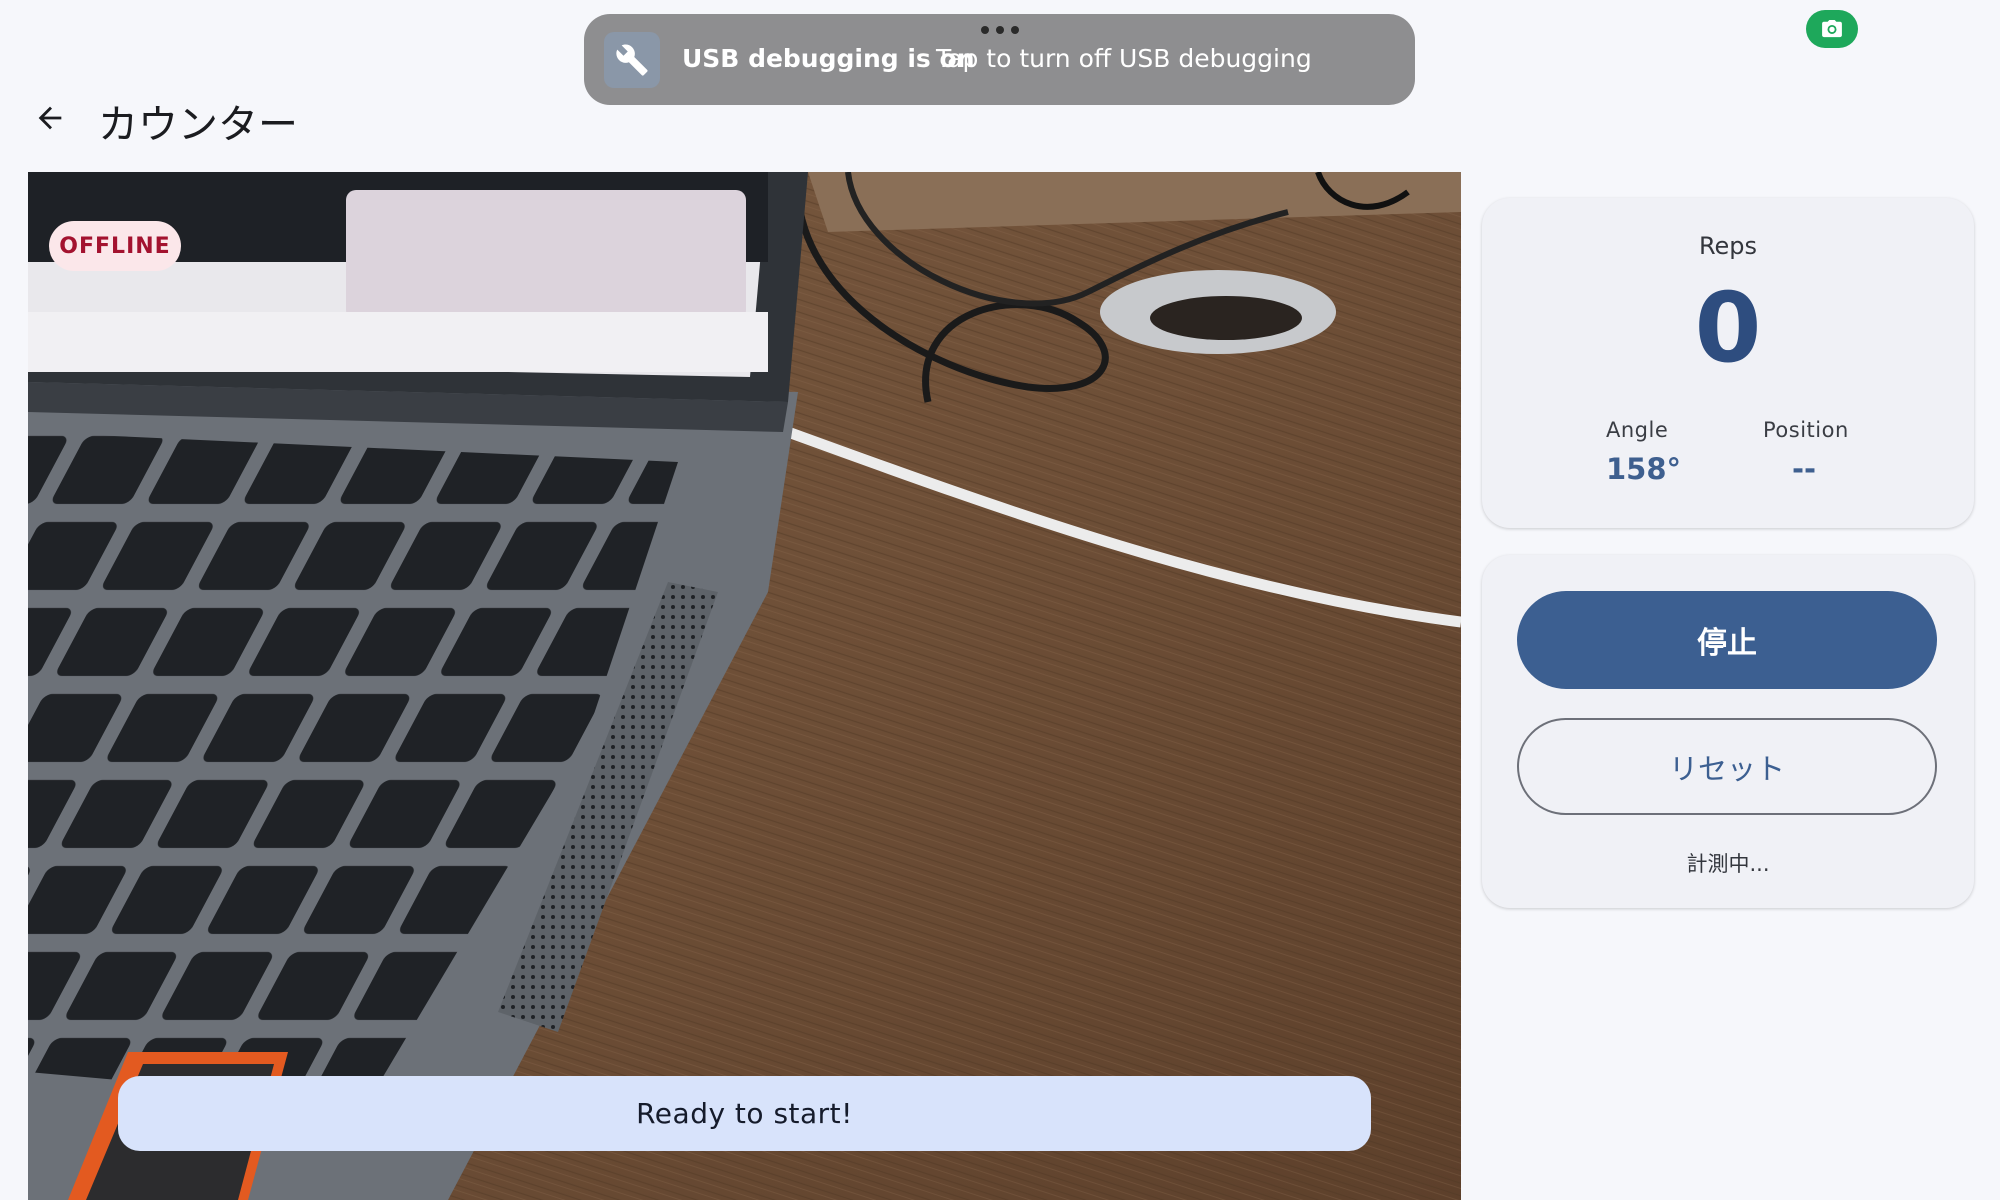 The image size is (2000, 1200). Describe the element at coordinates (1644, 469) in the screenshot. I see `angle-value: 158°` at that location.